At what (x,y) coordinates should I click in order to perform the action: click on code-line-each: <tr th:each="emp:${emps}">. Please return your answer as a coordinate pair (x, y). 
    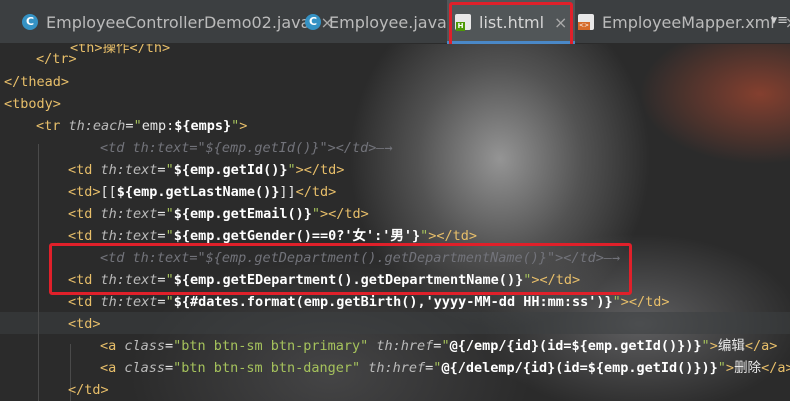
    Looking at the image, I should click on (141, 126).